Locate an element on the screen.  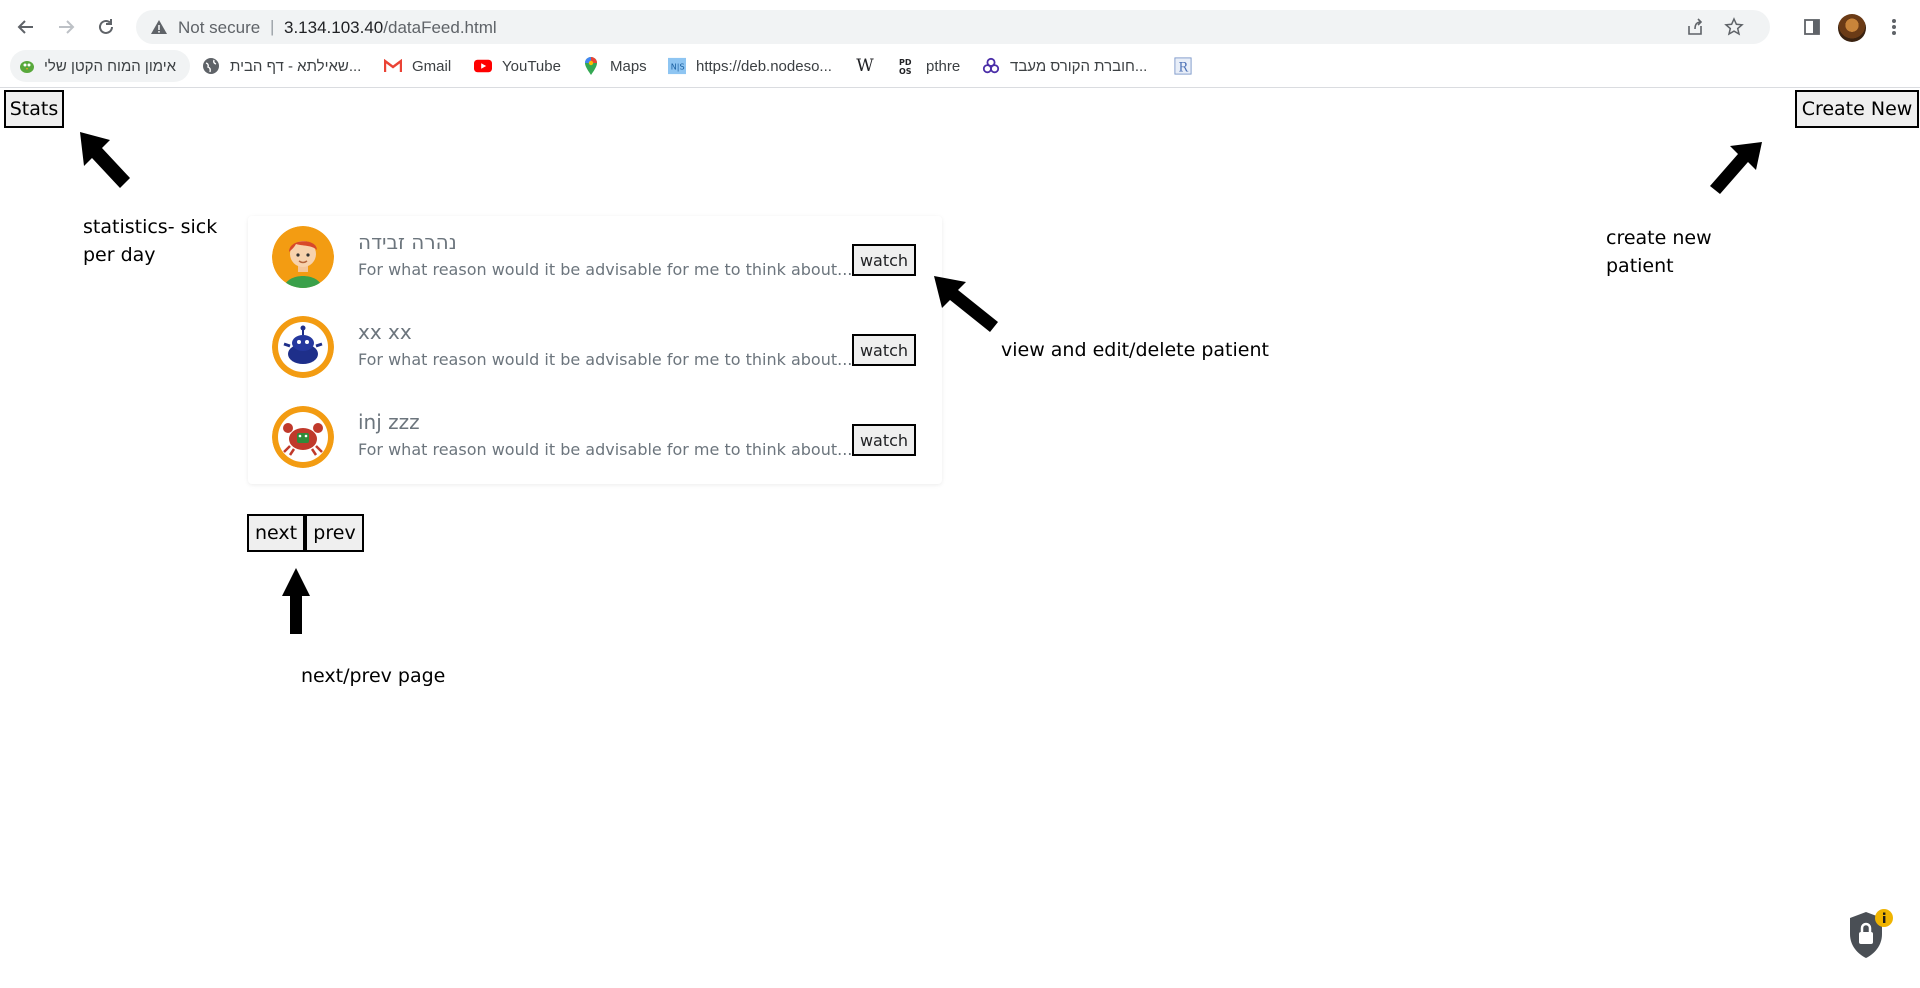
svg-text: R is located at coordinates (1184, 66).